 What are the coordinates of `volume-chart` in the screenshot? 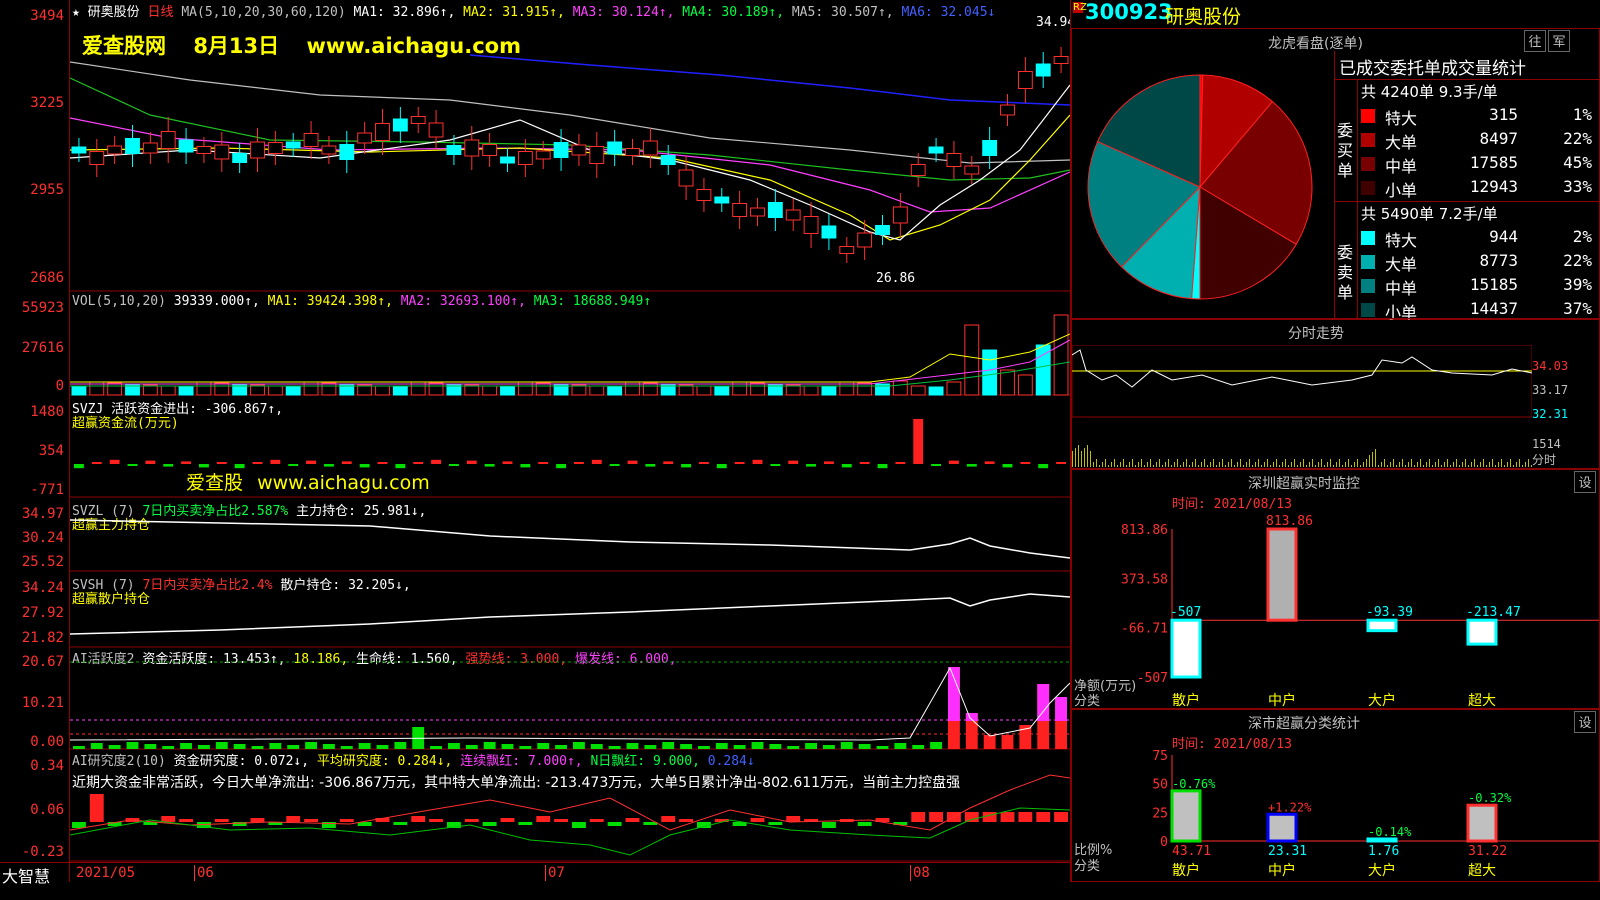 It's located at (570, 344).